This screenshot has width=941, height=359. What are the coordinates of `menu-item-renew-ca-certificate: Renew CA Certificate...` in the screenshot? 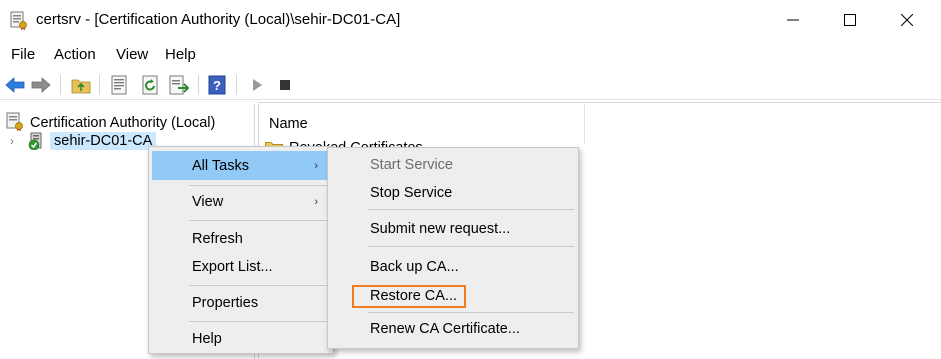 It's located at (453, 329).